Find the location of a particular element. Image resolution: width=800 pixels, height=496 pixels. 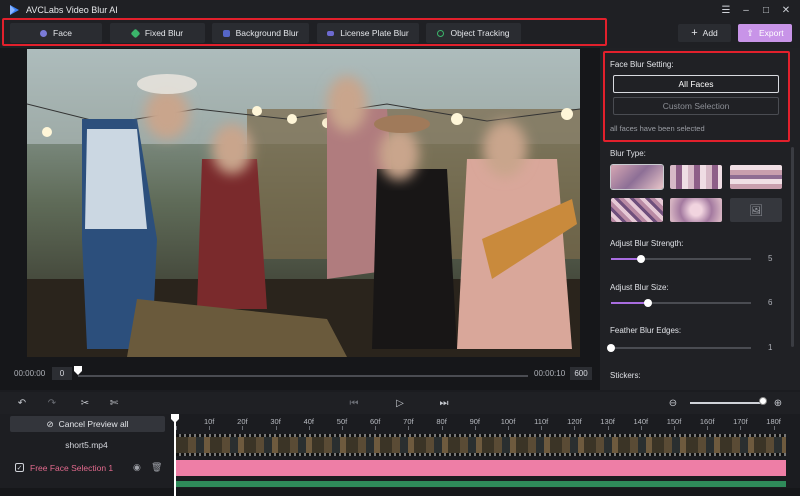

blur-size-knob is located at coordinates (648, 303).